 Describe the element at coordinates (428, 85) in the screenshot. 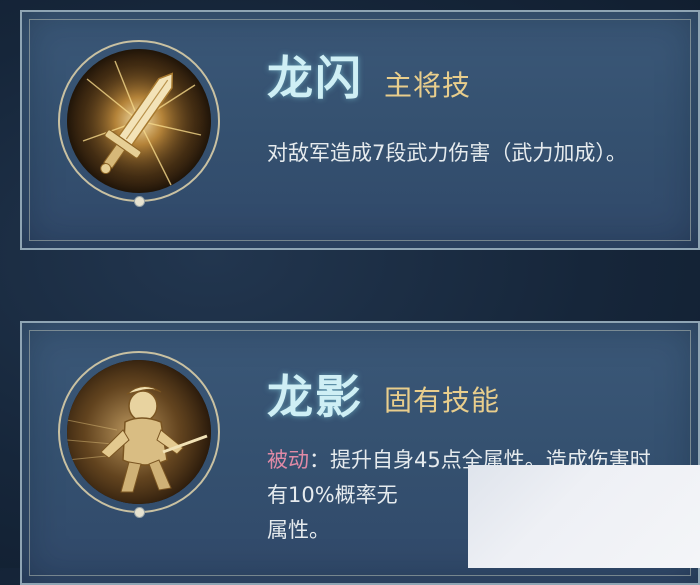

I see `skill-type: 主将技` at that location.